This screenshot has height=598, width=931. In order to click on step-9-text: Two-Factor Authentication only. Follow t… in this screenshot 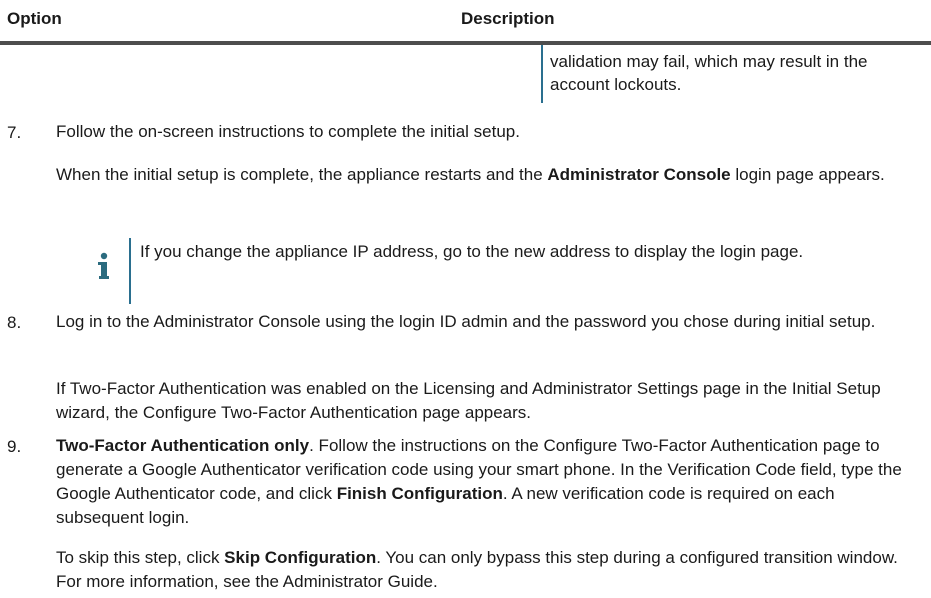, I will do `click(479, 481)`.